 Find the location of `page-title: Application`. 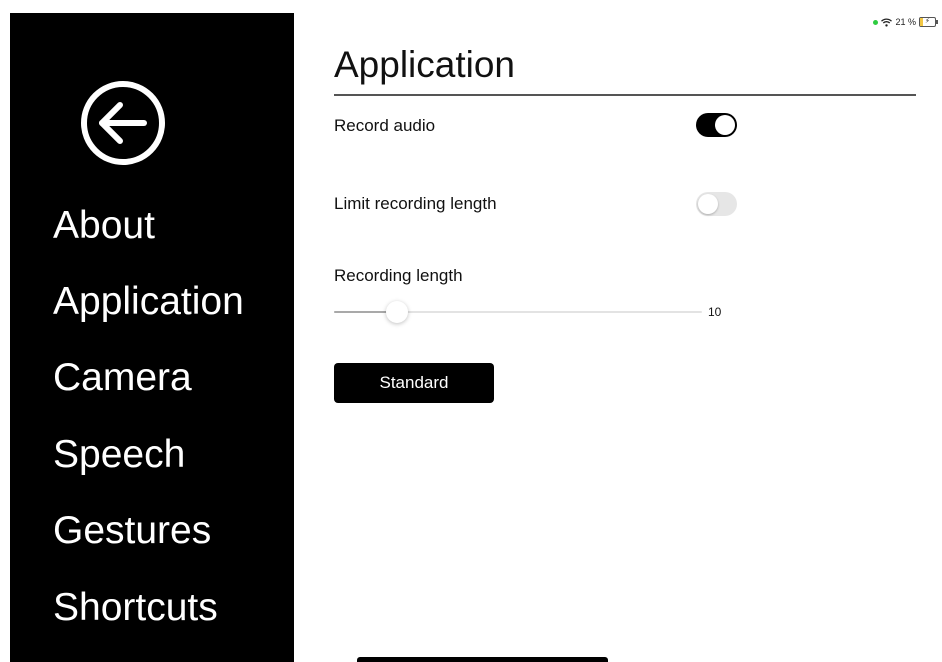

page-title: Application is located at coordinates (425, 64).